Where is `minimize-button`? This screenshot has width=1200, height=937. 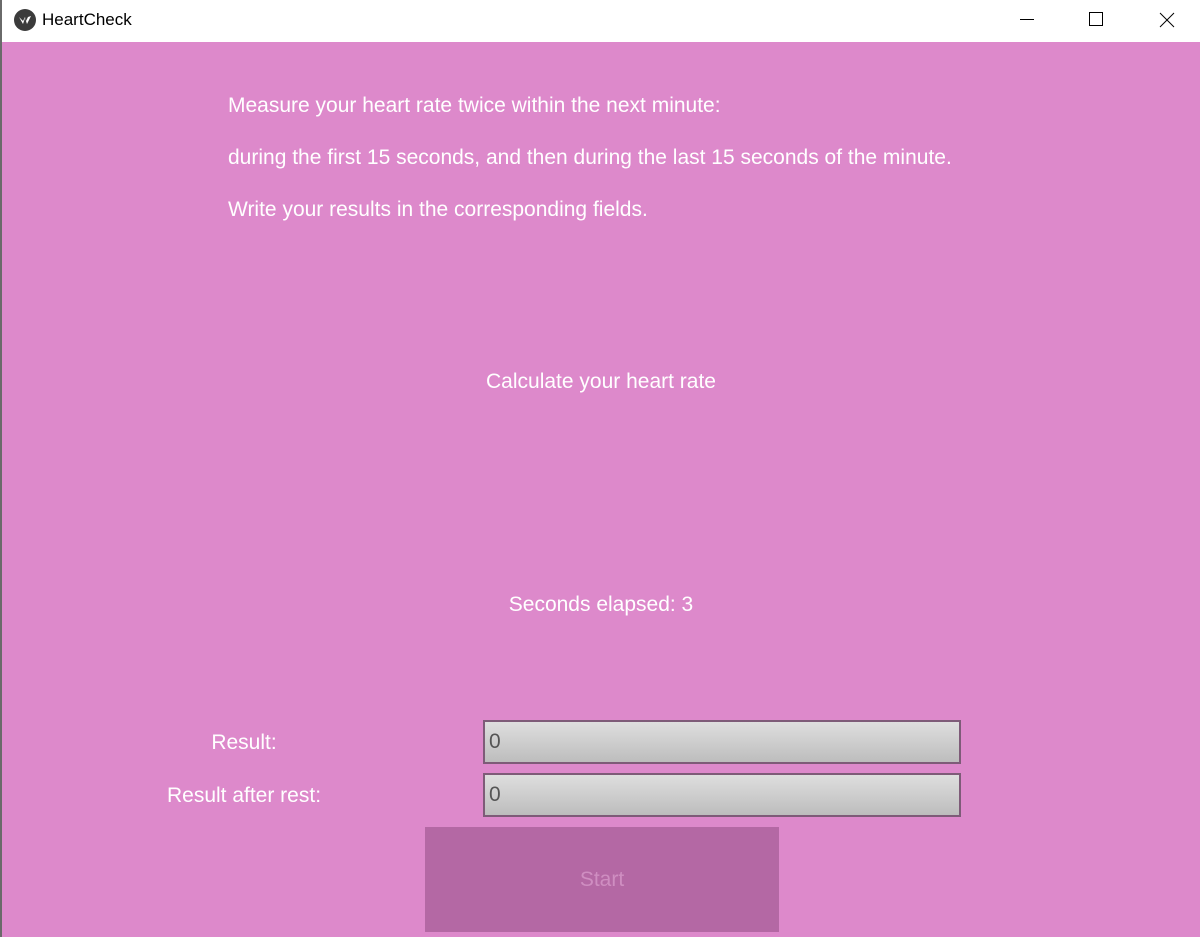
minimize-button is located at coordinates (1027, 20).